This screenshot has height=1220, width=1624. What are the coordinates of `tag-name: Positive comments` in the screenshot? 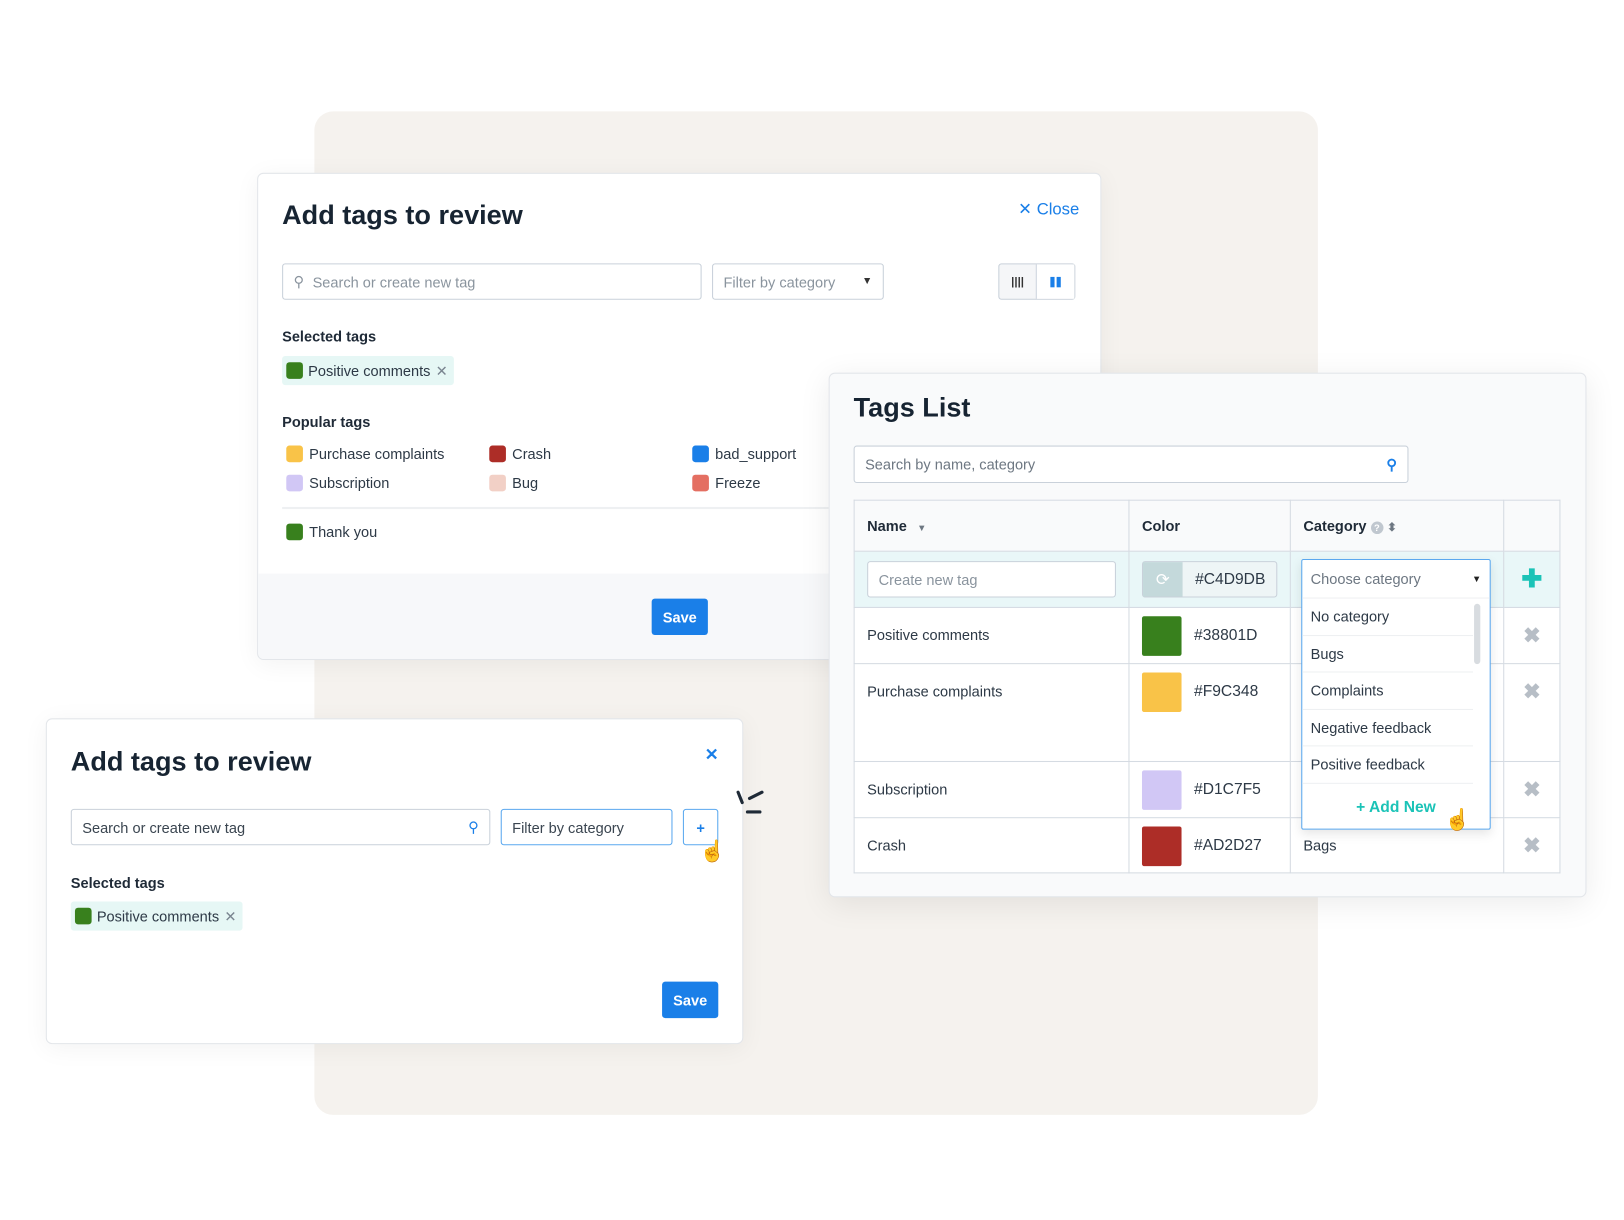 It's located at (991, 635).